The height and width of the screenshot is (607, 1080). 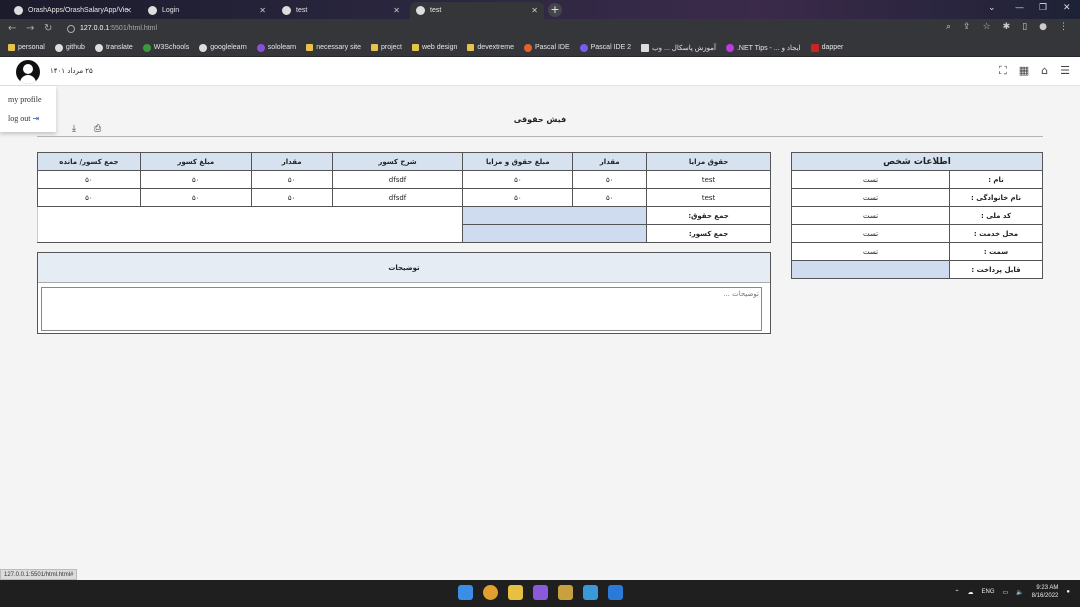 I want to click on bookmark-item: W3Schools, so click(x=165, y=47).